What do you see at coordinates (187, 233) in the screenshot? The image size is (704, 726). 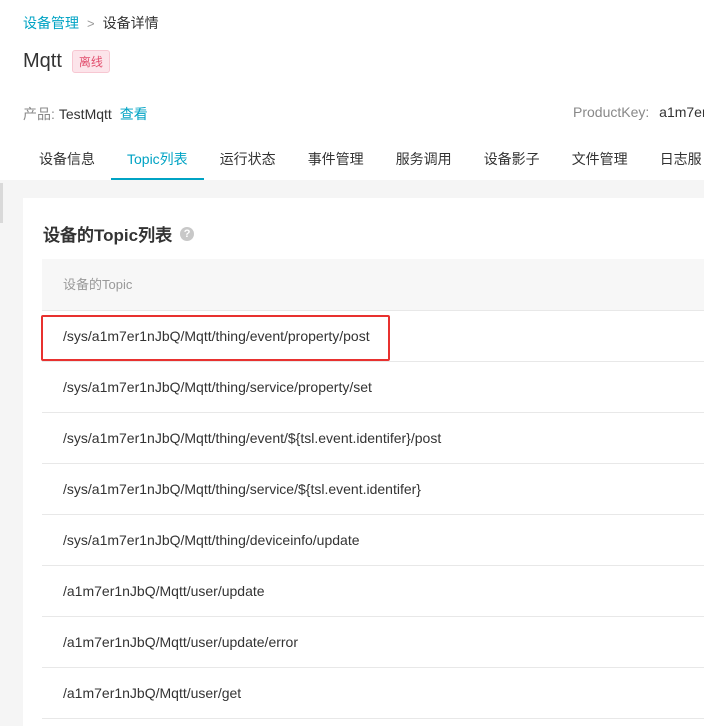 I see `question-circle-icon: ?` at bounding box center [187, 233].